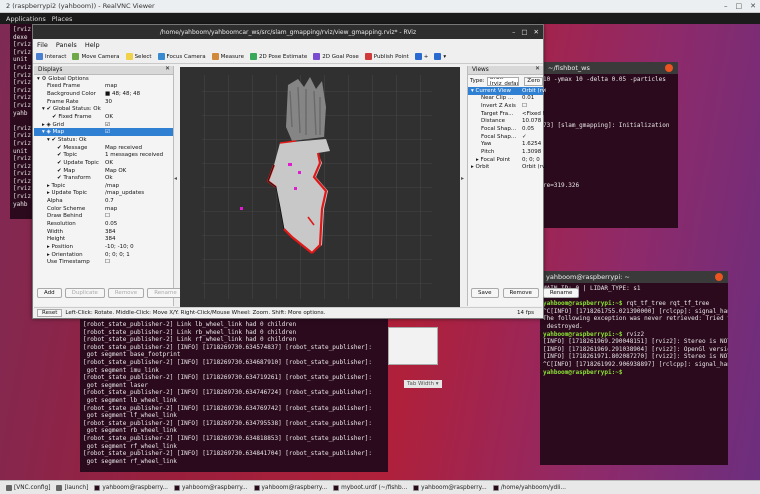  What do you see at coordinates (139, 193) in the screenshot?
I see `property-value: /map_updates` at bounding box center [139, 193].